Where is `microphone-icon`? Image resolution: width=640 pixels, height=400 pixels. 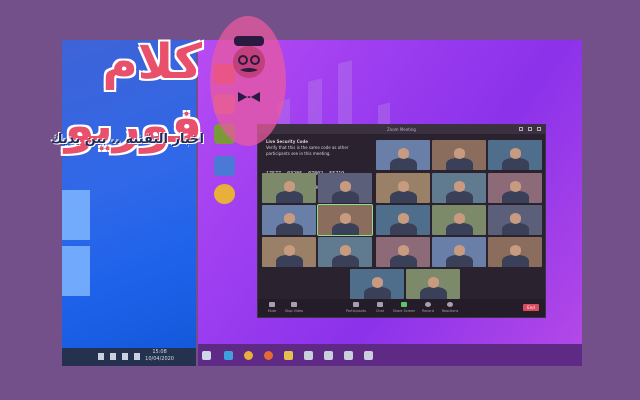
microphone-icon is located at coordinates (272, 304).